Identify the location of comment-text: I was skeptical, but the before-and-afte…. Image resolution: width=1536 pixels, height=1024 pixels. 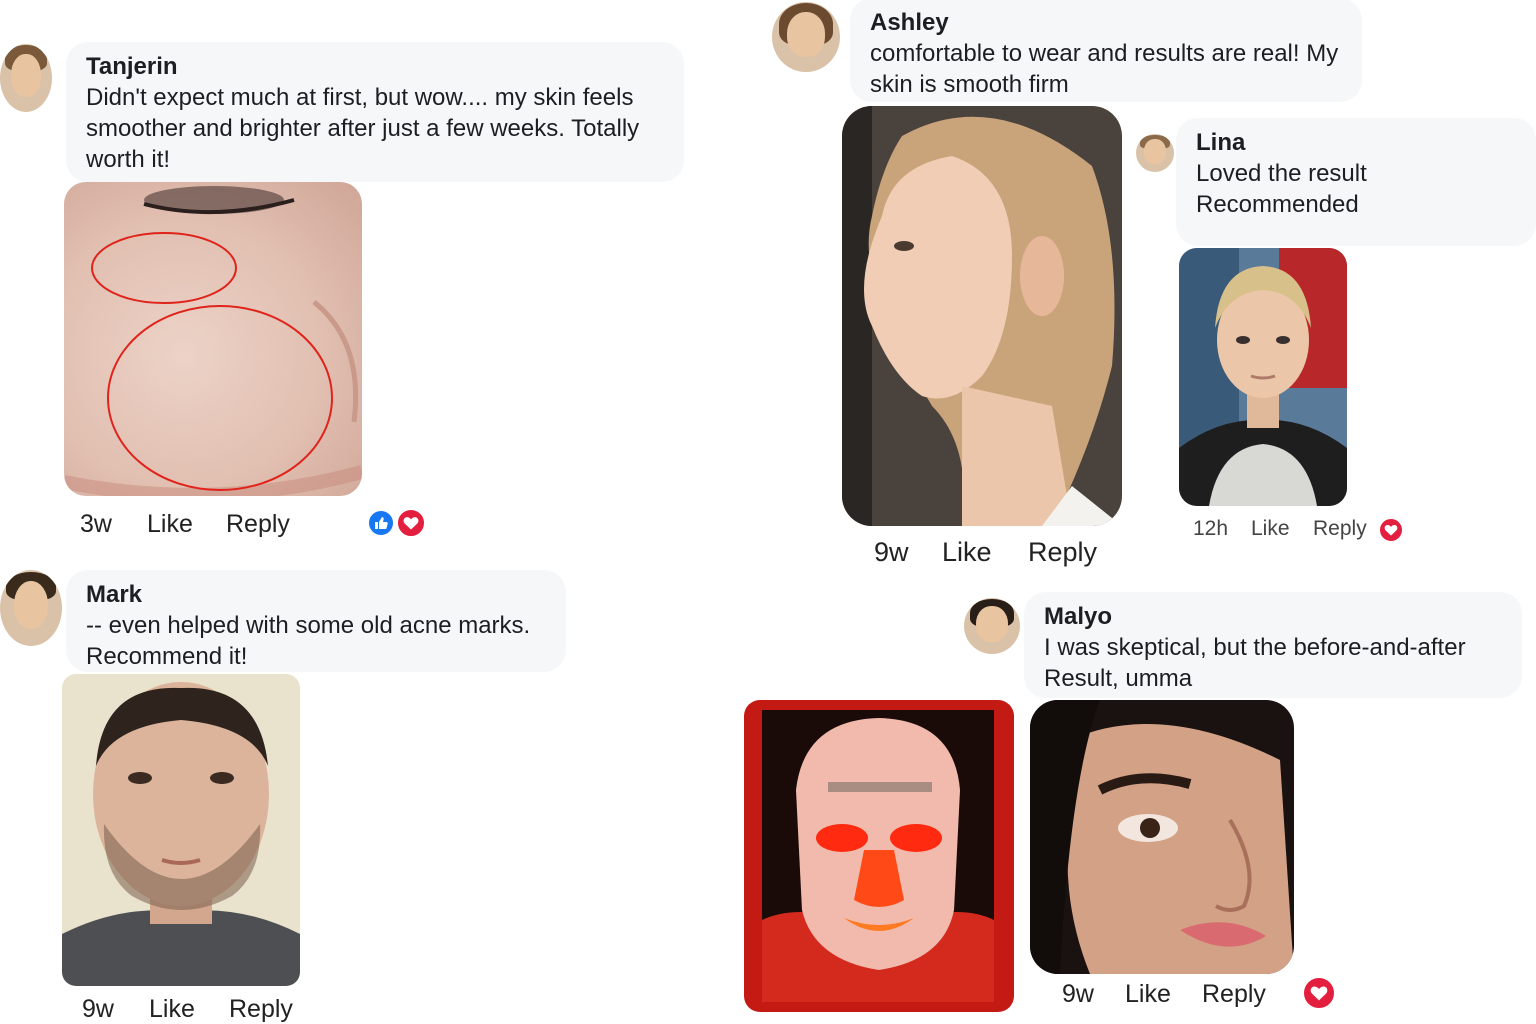
(1255, 663).